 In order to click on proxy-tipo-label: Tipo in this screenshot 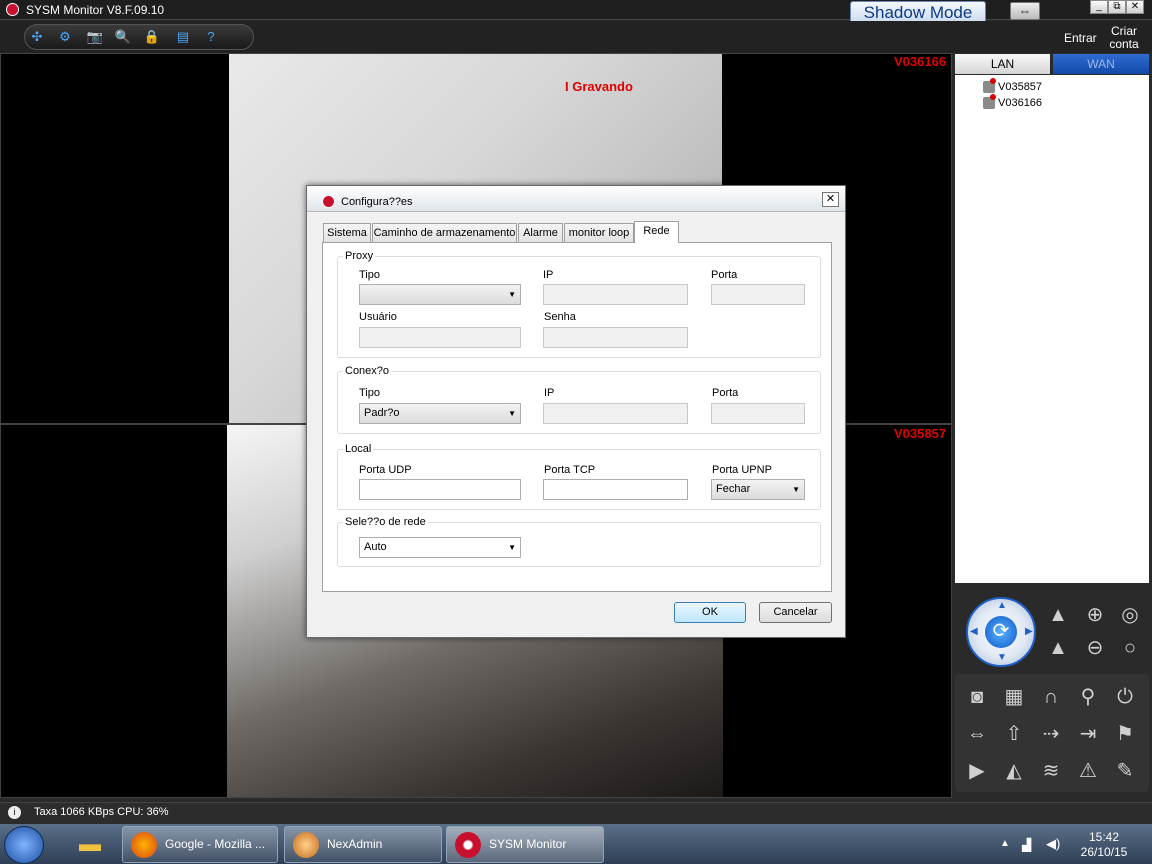, I will do `click(369, 275)`.